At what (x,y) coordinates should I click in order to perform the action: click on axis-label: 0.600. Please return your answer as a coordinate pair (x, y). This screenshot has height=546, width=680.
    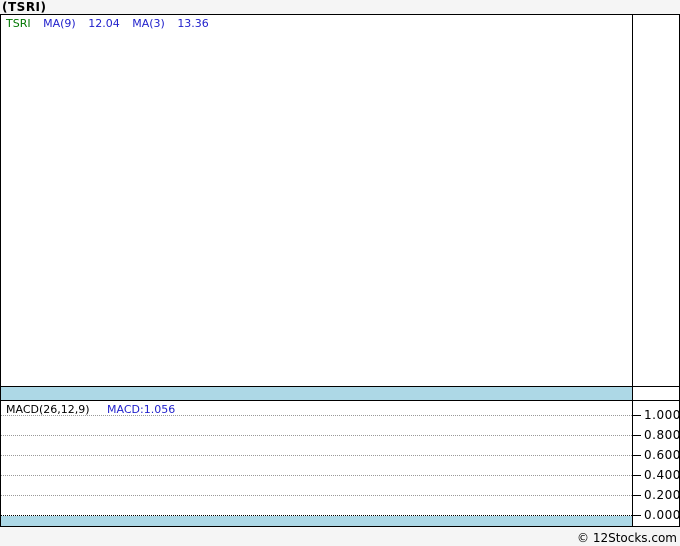
    Looking at the image, I should click on (662, 455).